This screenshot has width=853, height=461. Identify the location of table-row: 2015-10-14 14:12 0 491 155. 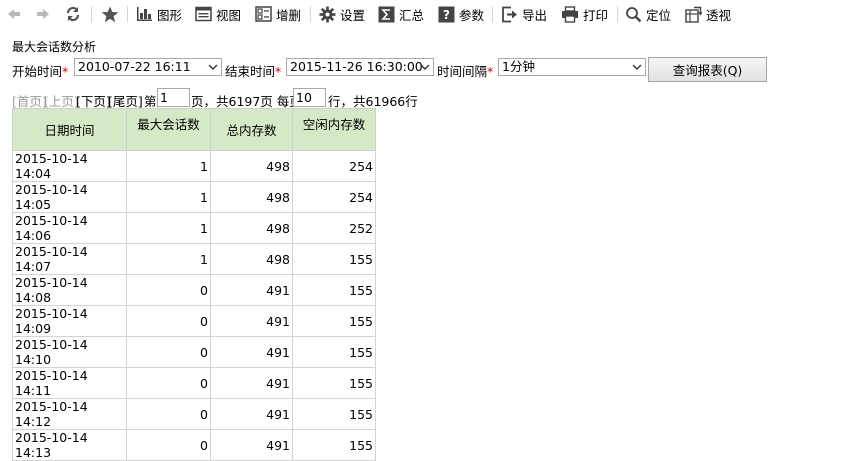
(194, 414).